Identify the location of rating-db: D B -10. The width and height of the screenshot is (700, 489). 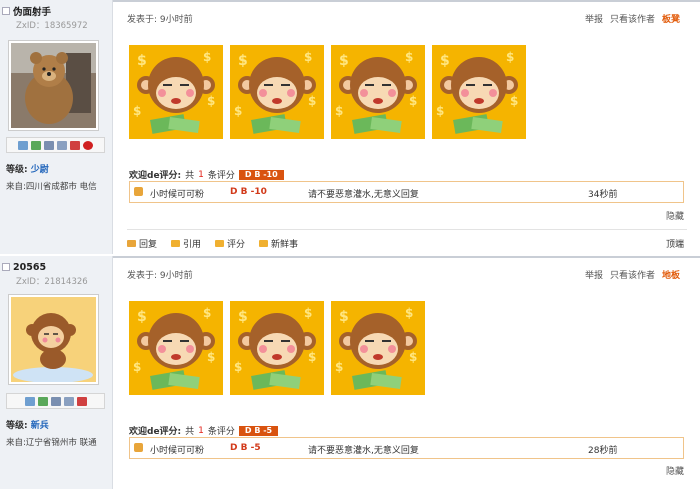
(248, 192).